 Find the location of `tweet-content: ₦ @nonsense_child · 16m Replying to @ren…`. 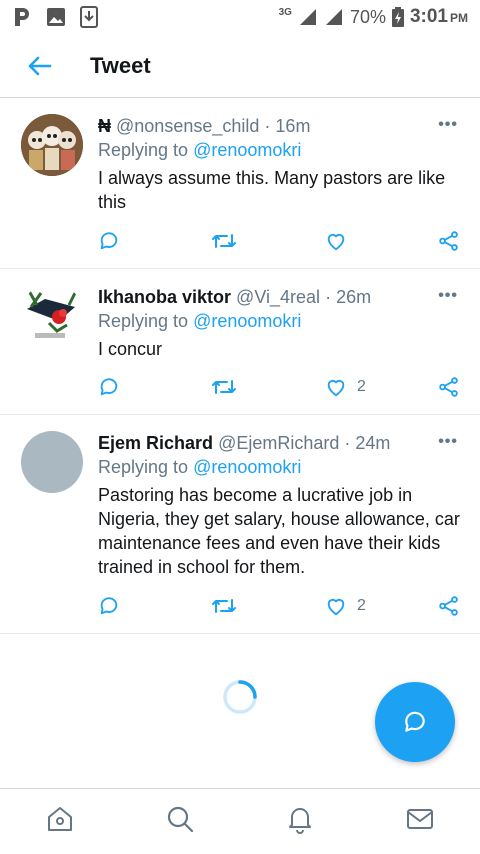

tweet-content: ₦ @nonsense_child · 16m Replying to @ren… is located at coordinates (279, 164).